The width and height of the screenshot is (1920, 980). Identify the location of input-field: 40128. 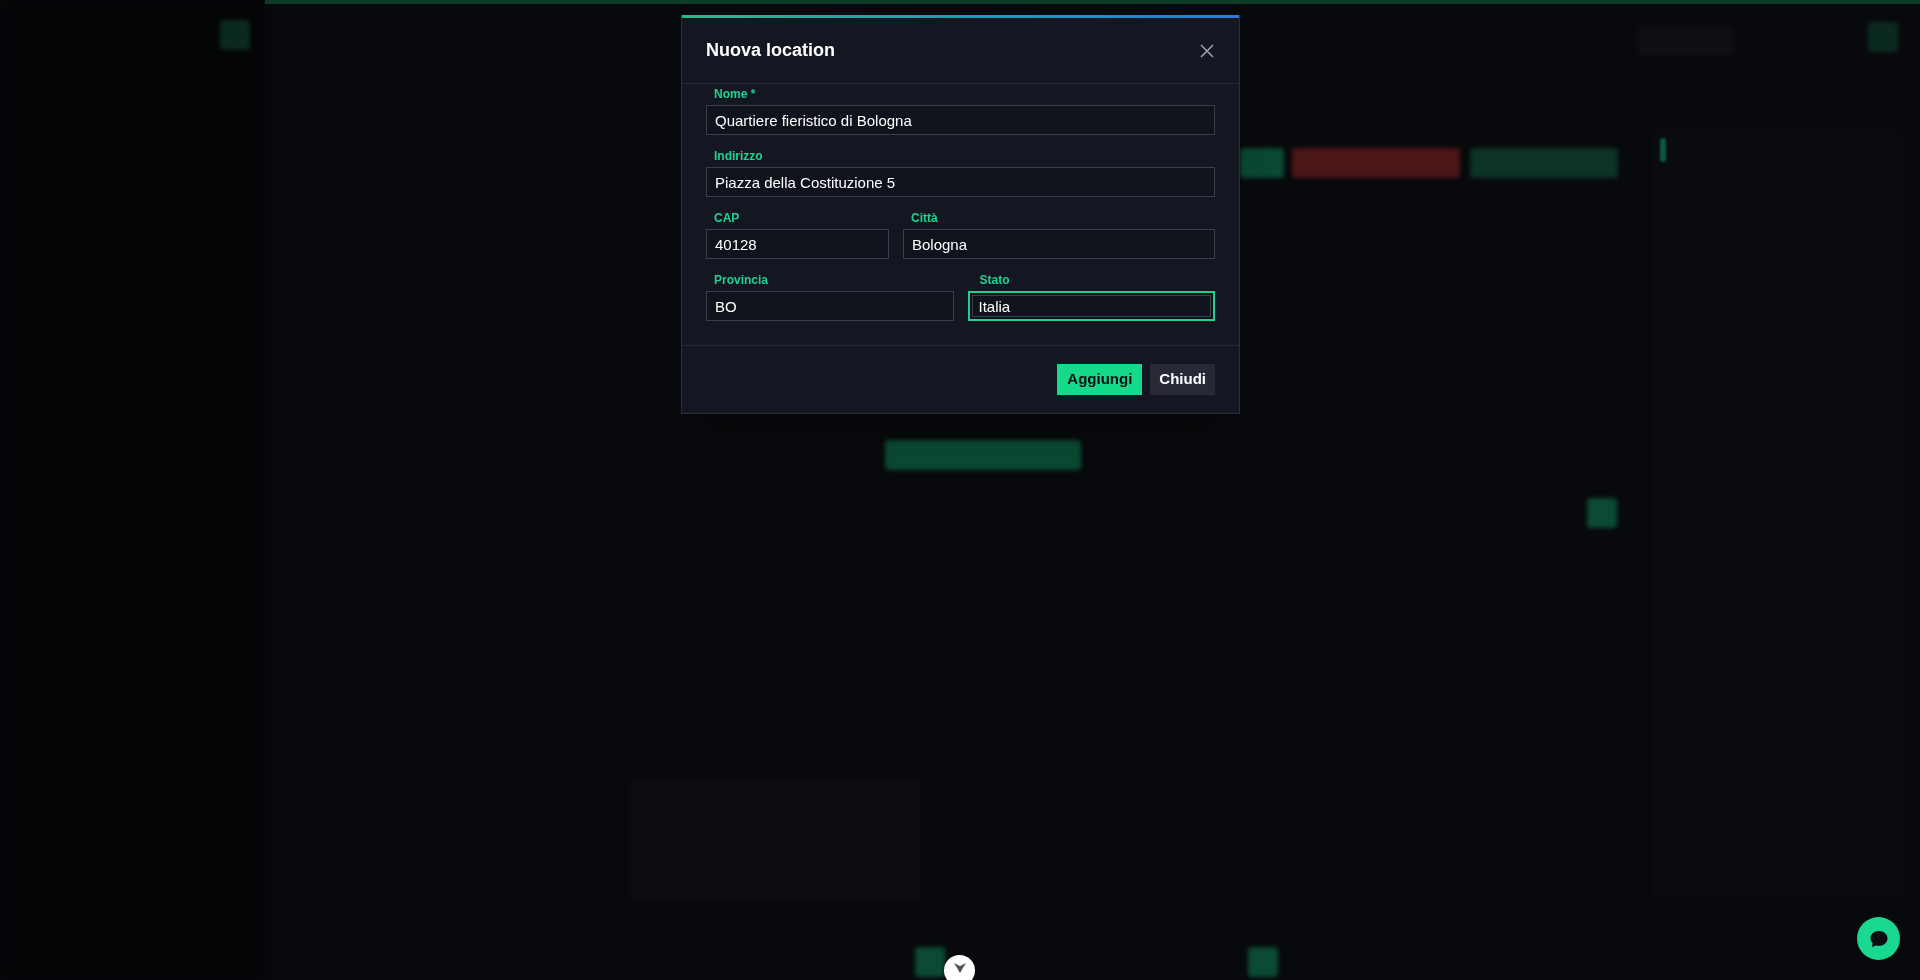
(797, 244).